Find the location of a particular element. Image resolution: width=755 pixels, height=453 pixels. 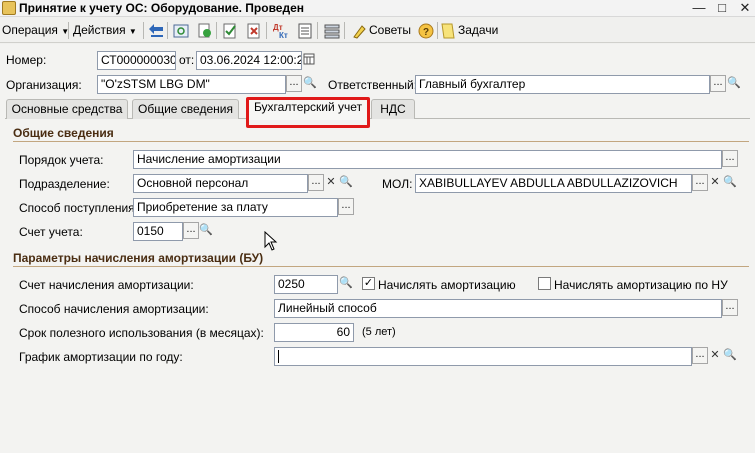

tab-general-info: Общие сведения is located at coordinates (185, 109).